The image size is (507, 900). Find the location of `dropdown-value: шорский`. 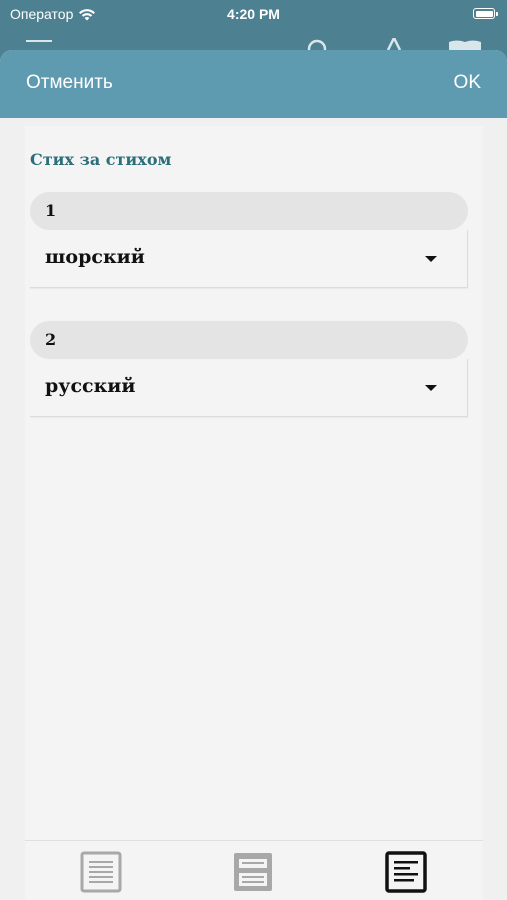

dropdown-value: шорский is located at coordinates (95, 257).